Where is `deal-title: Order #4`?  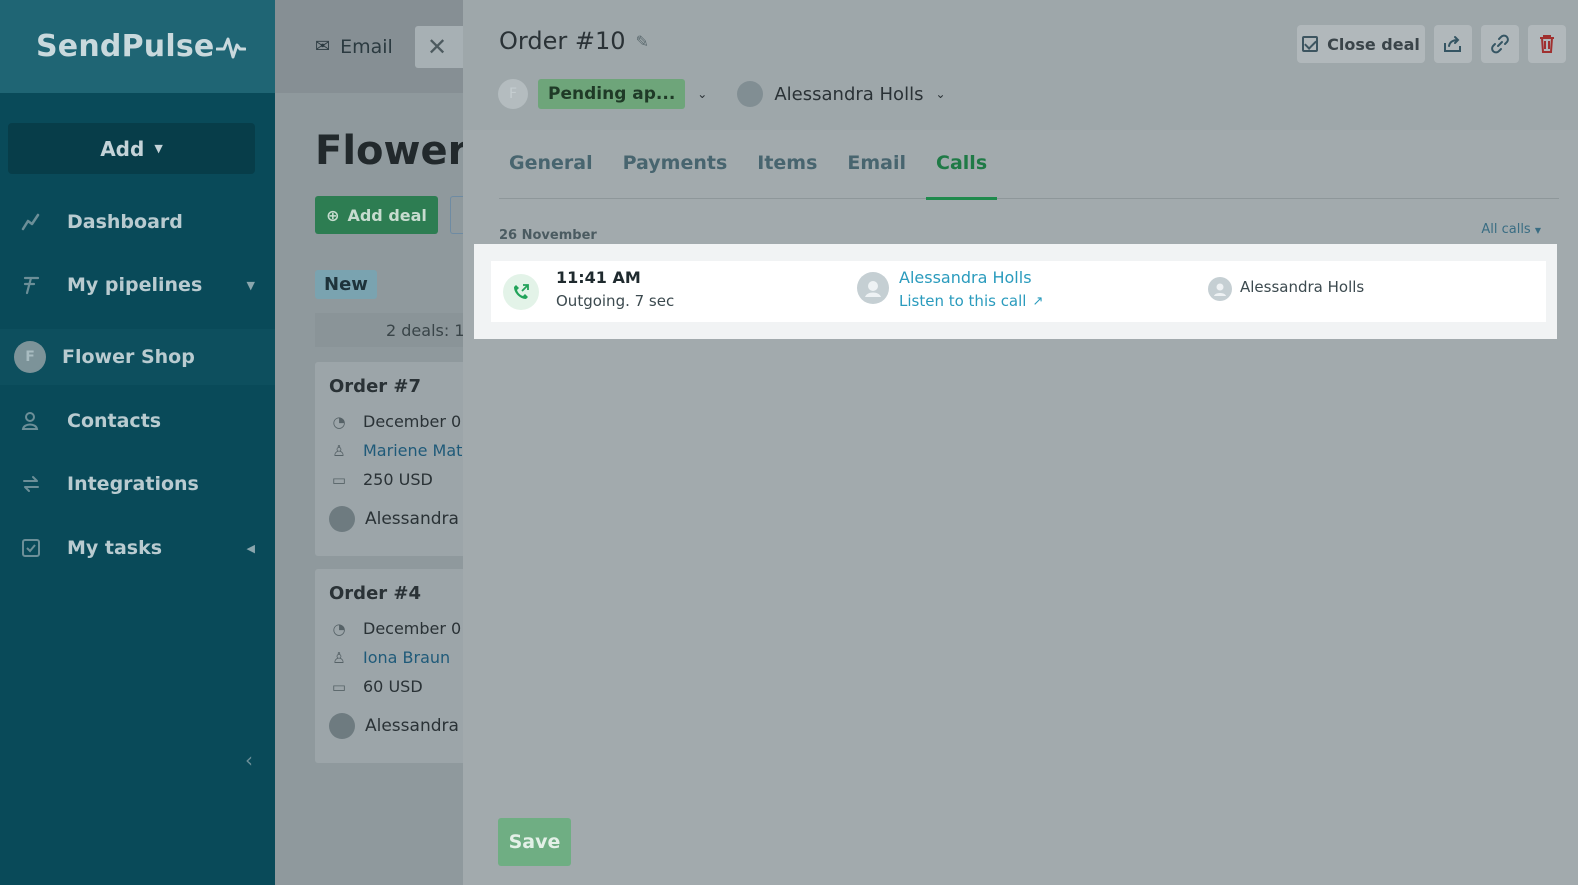
deal-title: Order #4 is located at coordinates (375, 593).